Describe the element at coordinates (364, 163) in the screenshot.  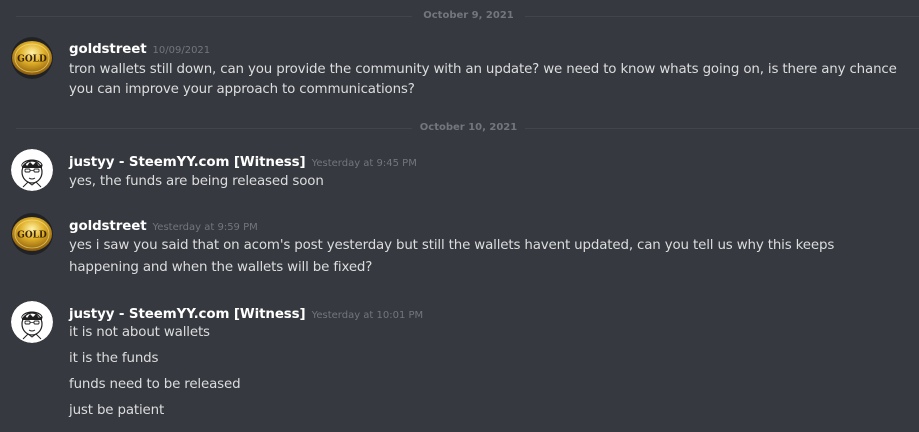
I see `timestamp: Yesterday at 9:45 PM` at that location.